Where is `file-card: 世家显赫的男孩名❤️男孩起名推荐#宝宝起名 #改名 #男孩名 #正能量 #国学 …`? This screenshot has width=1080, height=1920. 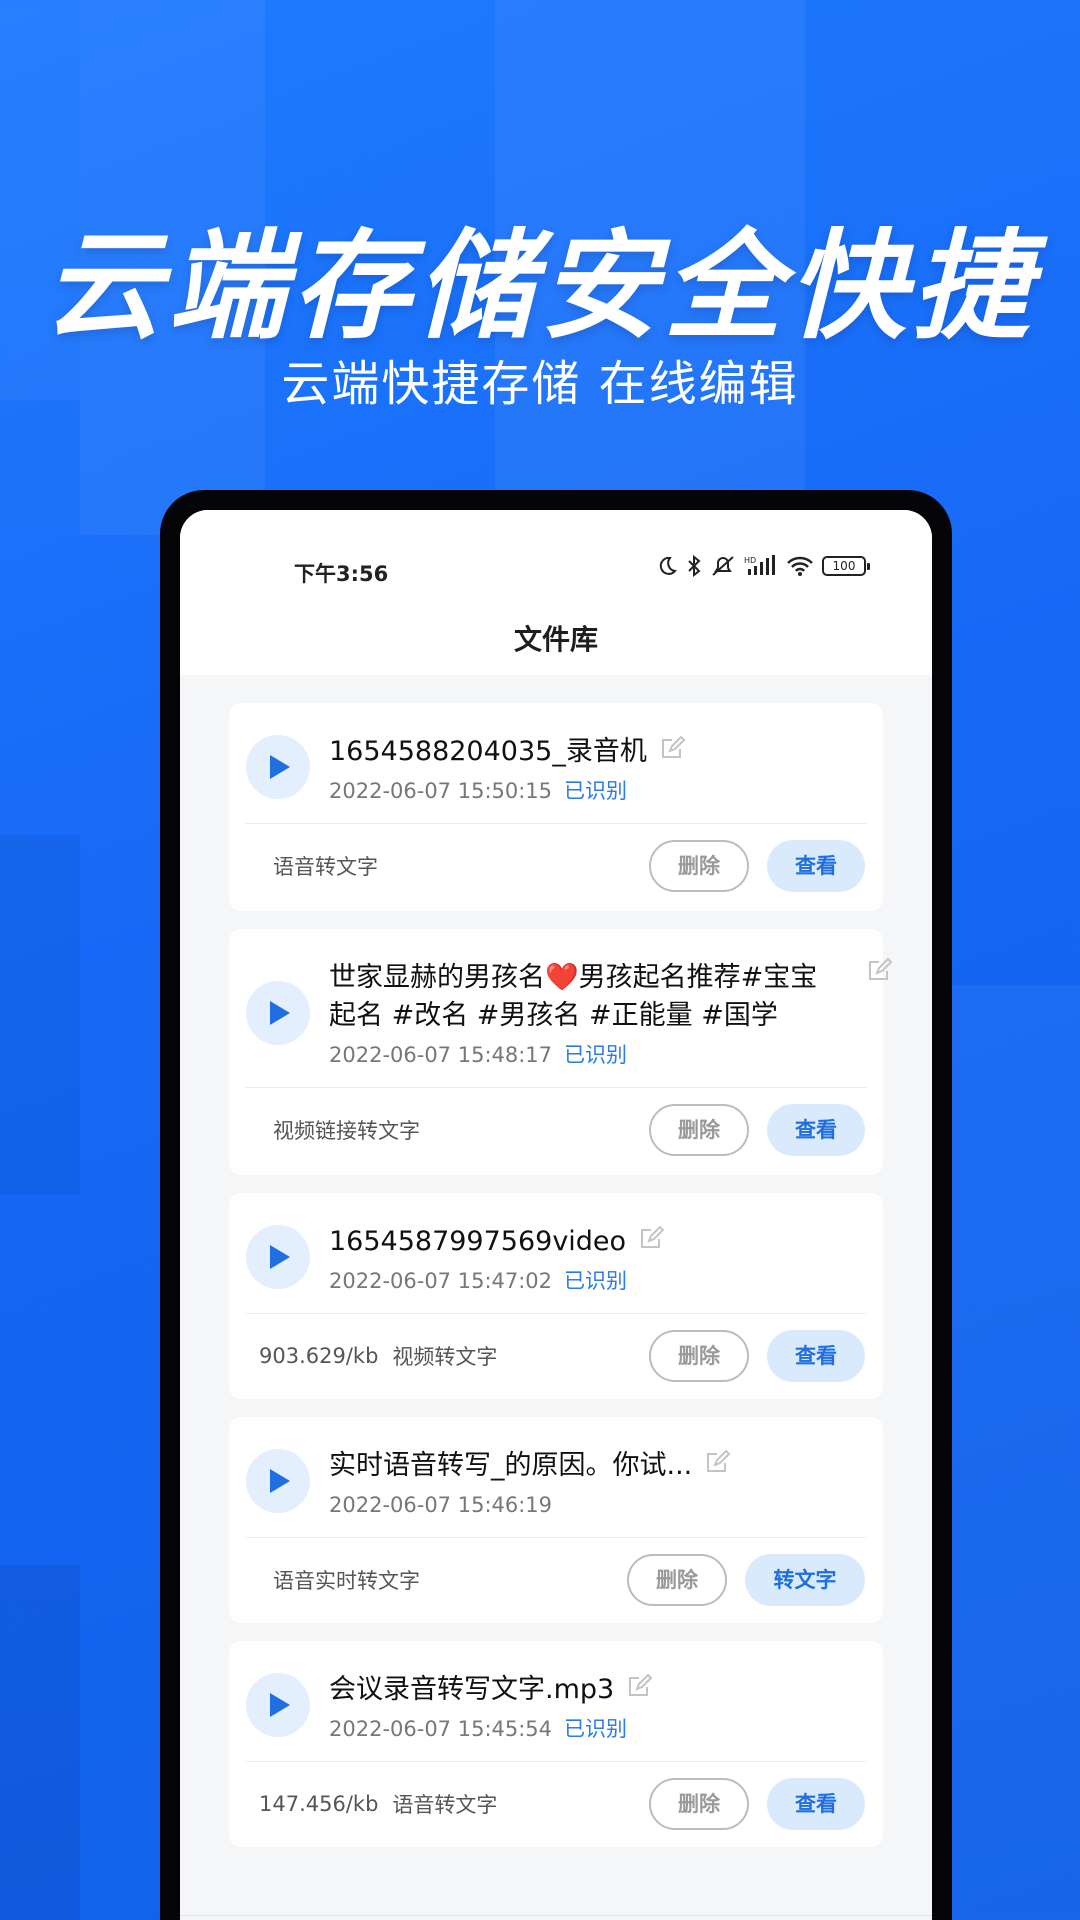
file-card: 世家显赫的男孩名❤️男孩起名推荐#宝宝起名 #改名 #男孩名 #正能量 #国学 … is located at coordinates (561, 1052).